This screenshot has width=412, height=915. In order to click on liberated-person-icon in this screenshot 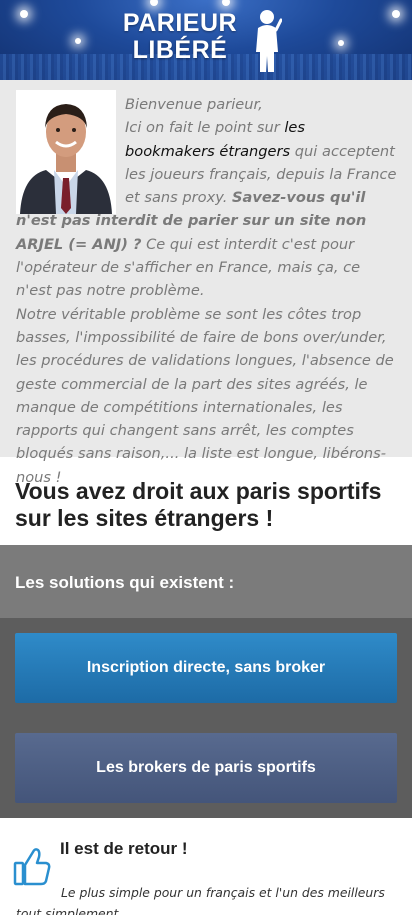, I will do `click(269, 41)`.